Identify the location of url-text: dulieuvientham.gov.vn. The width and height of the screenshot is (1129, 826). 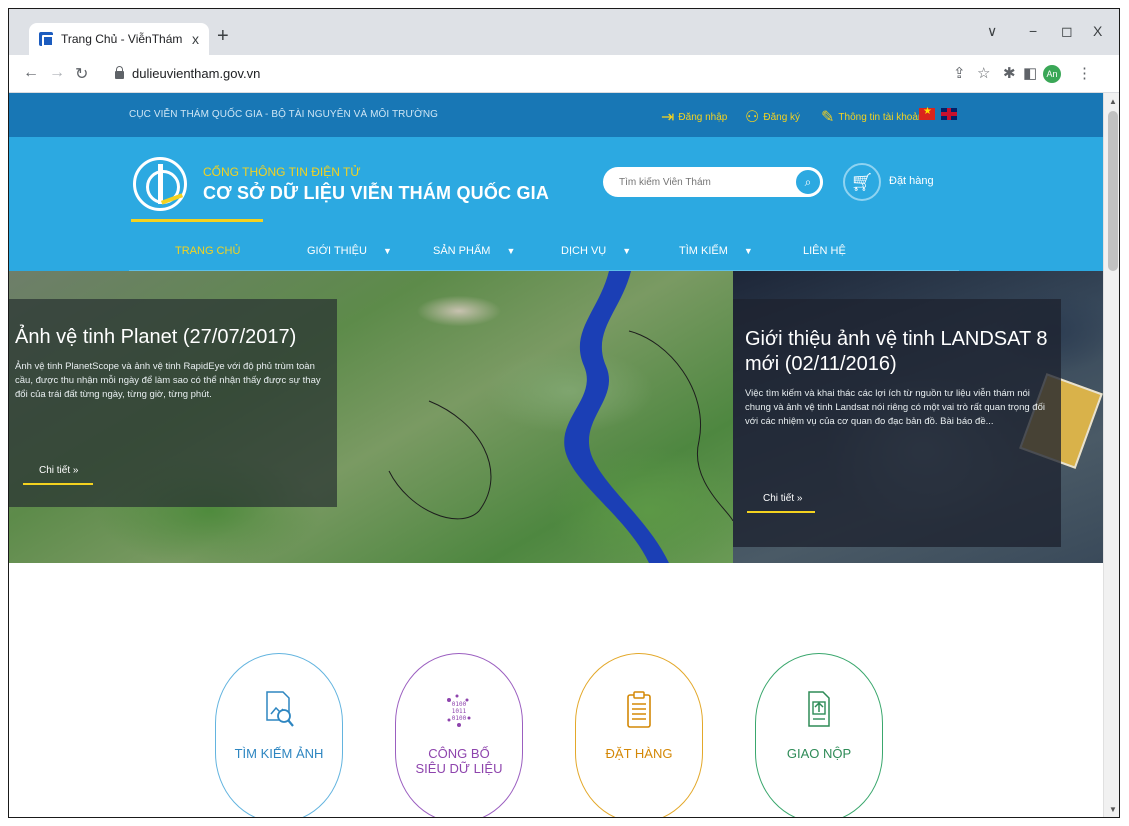
(196, 73).